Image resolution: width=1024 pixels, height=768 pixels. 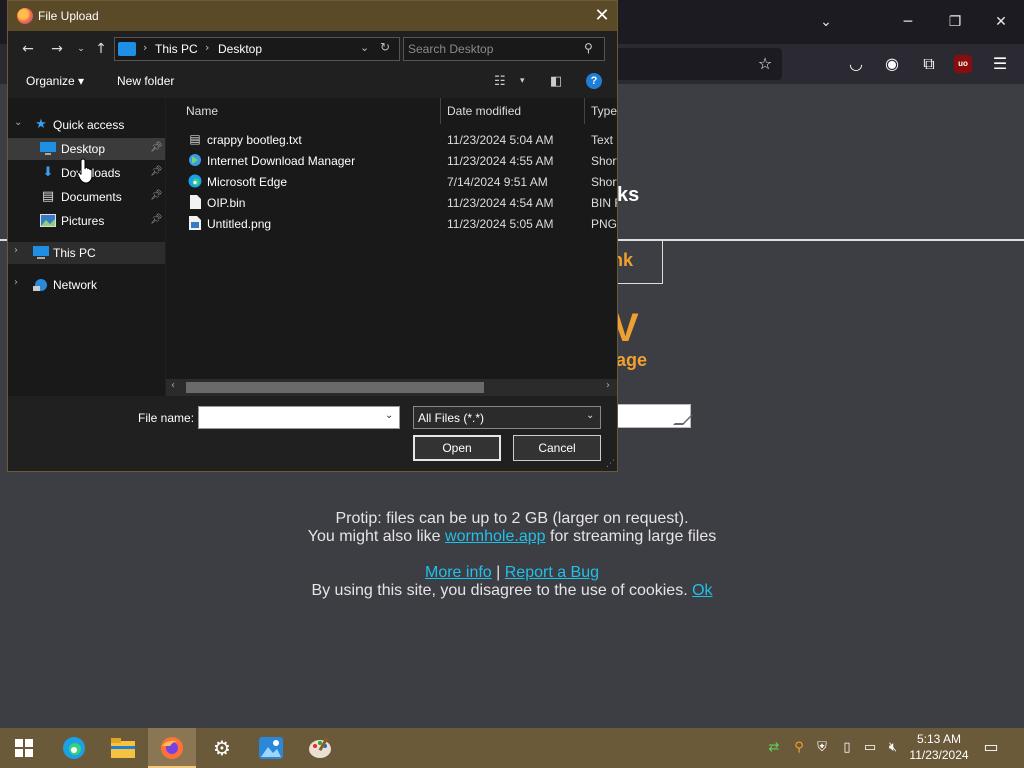 What do you see at coordinates (608, 385) in the screenshot?
I see `scroll-right-icon: ›` at bounding box center [608, 385].